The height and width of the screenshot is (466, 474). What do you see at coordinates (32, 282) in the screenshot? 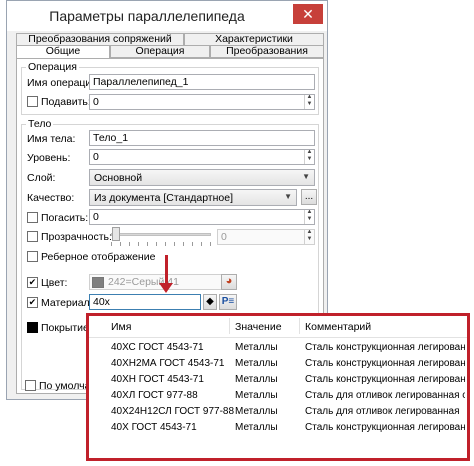
I see `color-checkbox: ✔` at bounding box center [32, 282].